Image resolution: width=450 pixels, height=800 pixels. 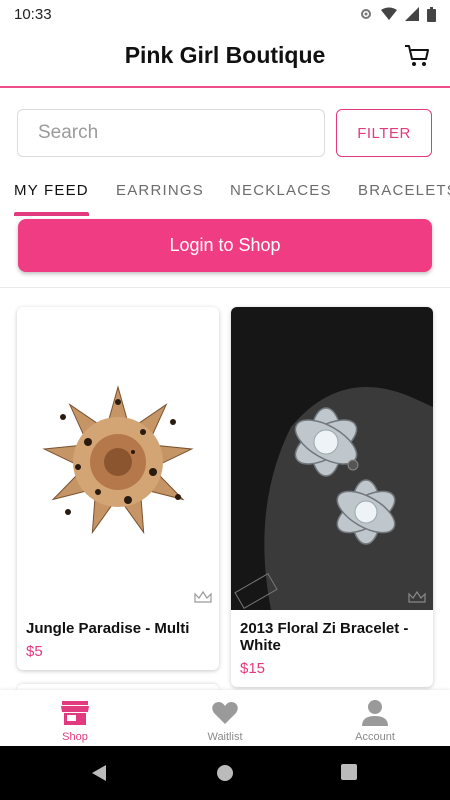 I want to click on status-time: 10:33, so click(x=33, y=14).